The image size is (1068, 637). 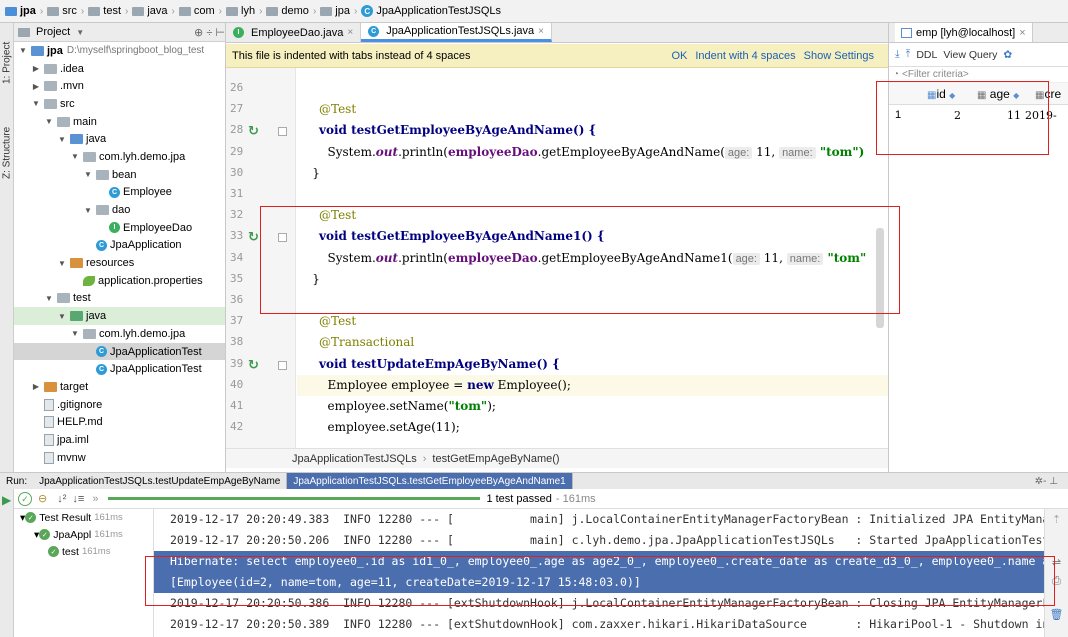 What do you see at coordinates (7, 63) in the screenshot?
I see `project-tool-tab: 1: Project` at bounding box center [7, 63].